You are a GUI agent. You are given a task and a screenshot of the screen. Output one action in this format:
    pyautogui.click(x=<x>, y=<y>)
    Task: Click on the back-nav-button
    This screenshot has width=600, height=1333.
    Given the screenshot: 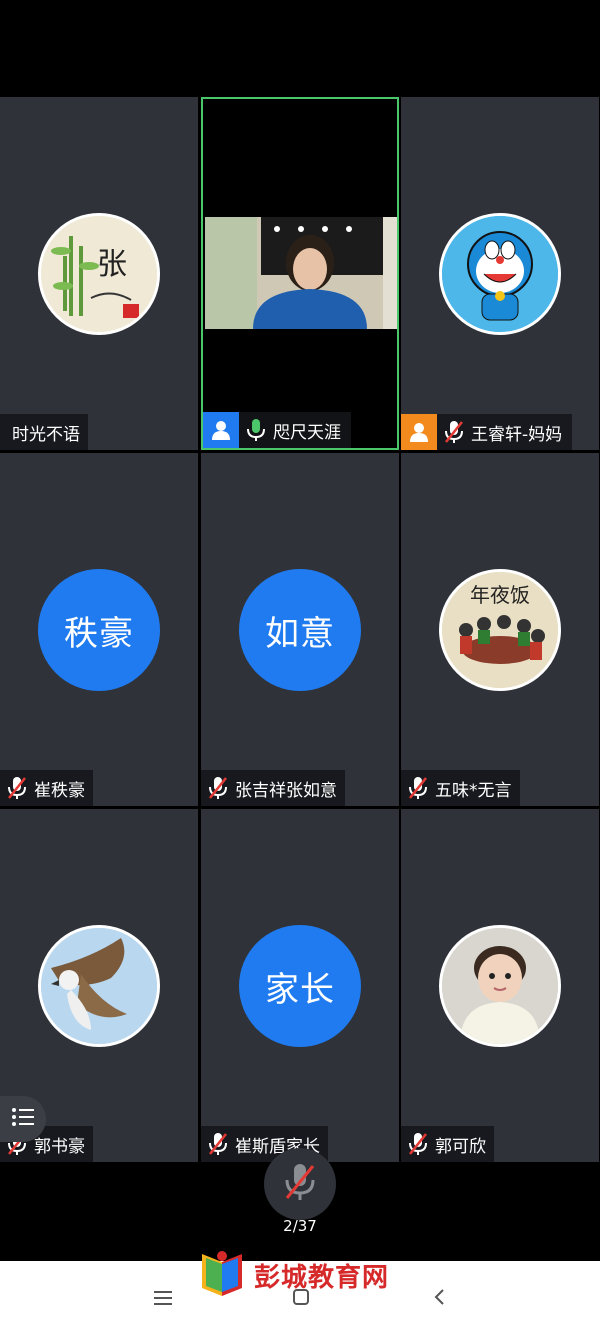 What is the action you would take?
    pyautogui.click(x=439, y=1299)
    